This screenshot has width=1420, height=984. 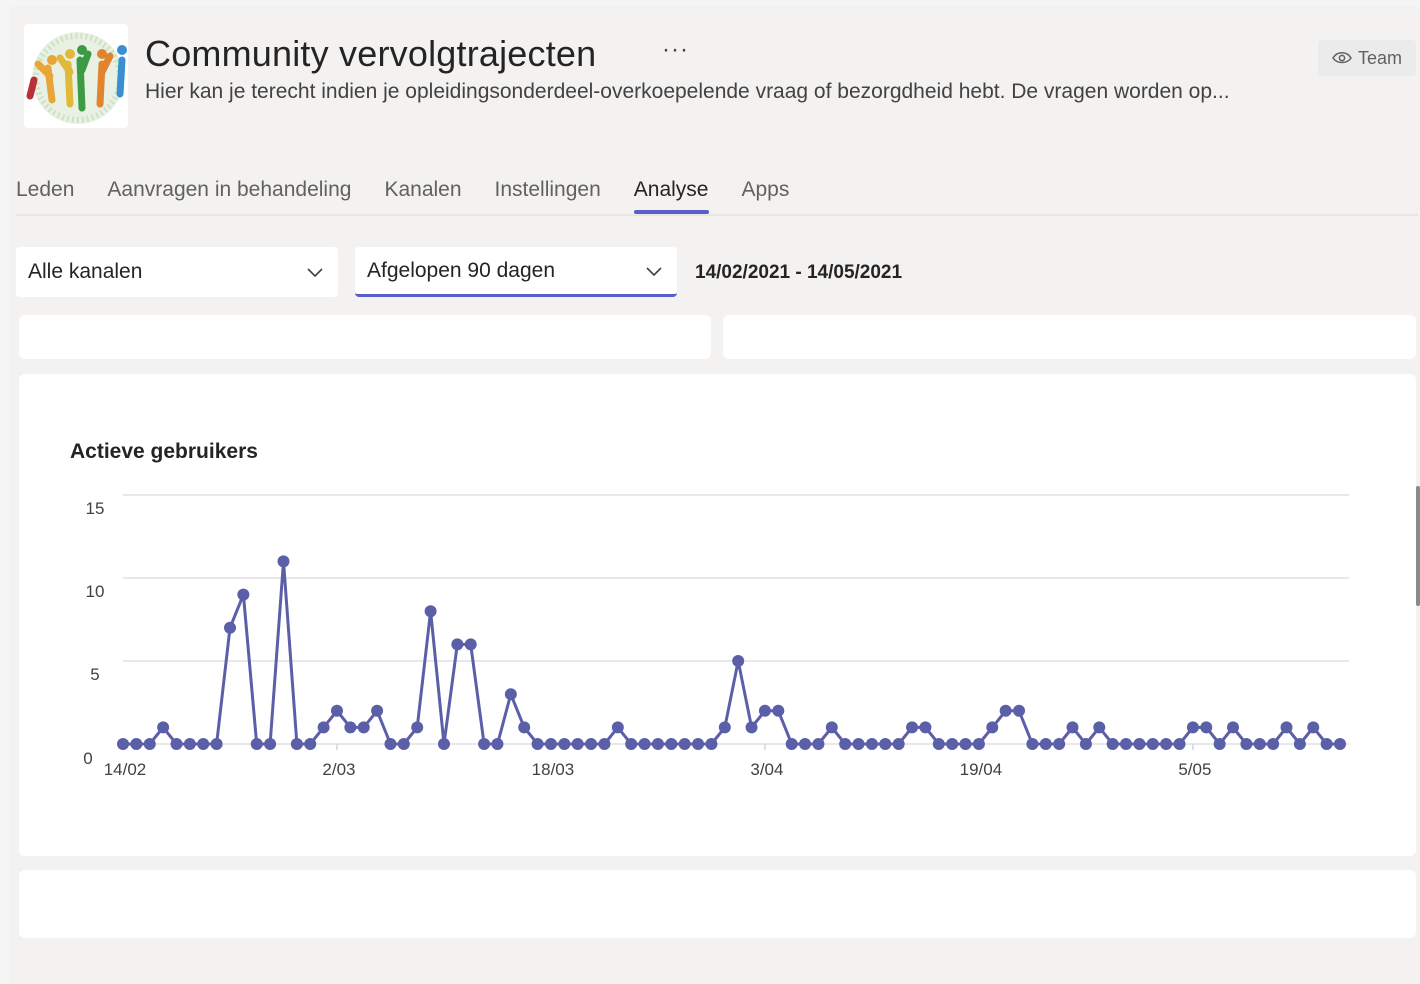 I want to click on tab-leden: Leden, so click(x=45, y=190).